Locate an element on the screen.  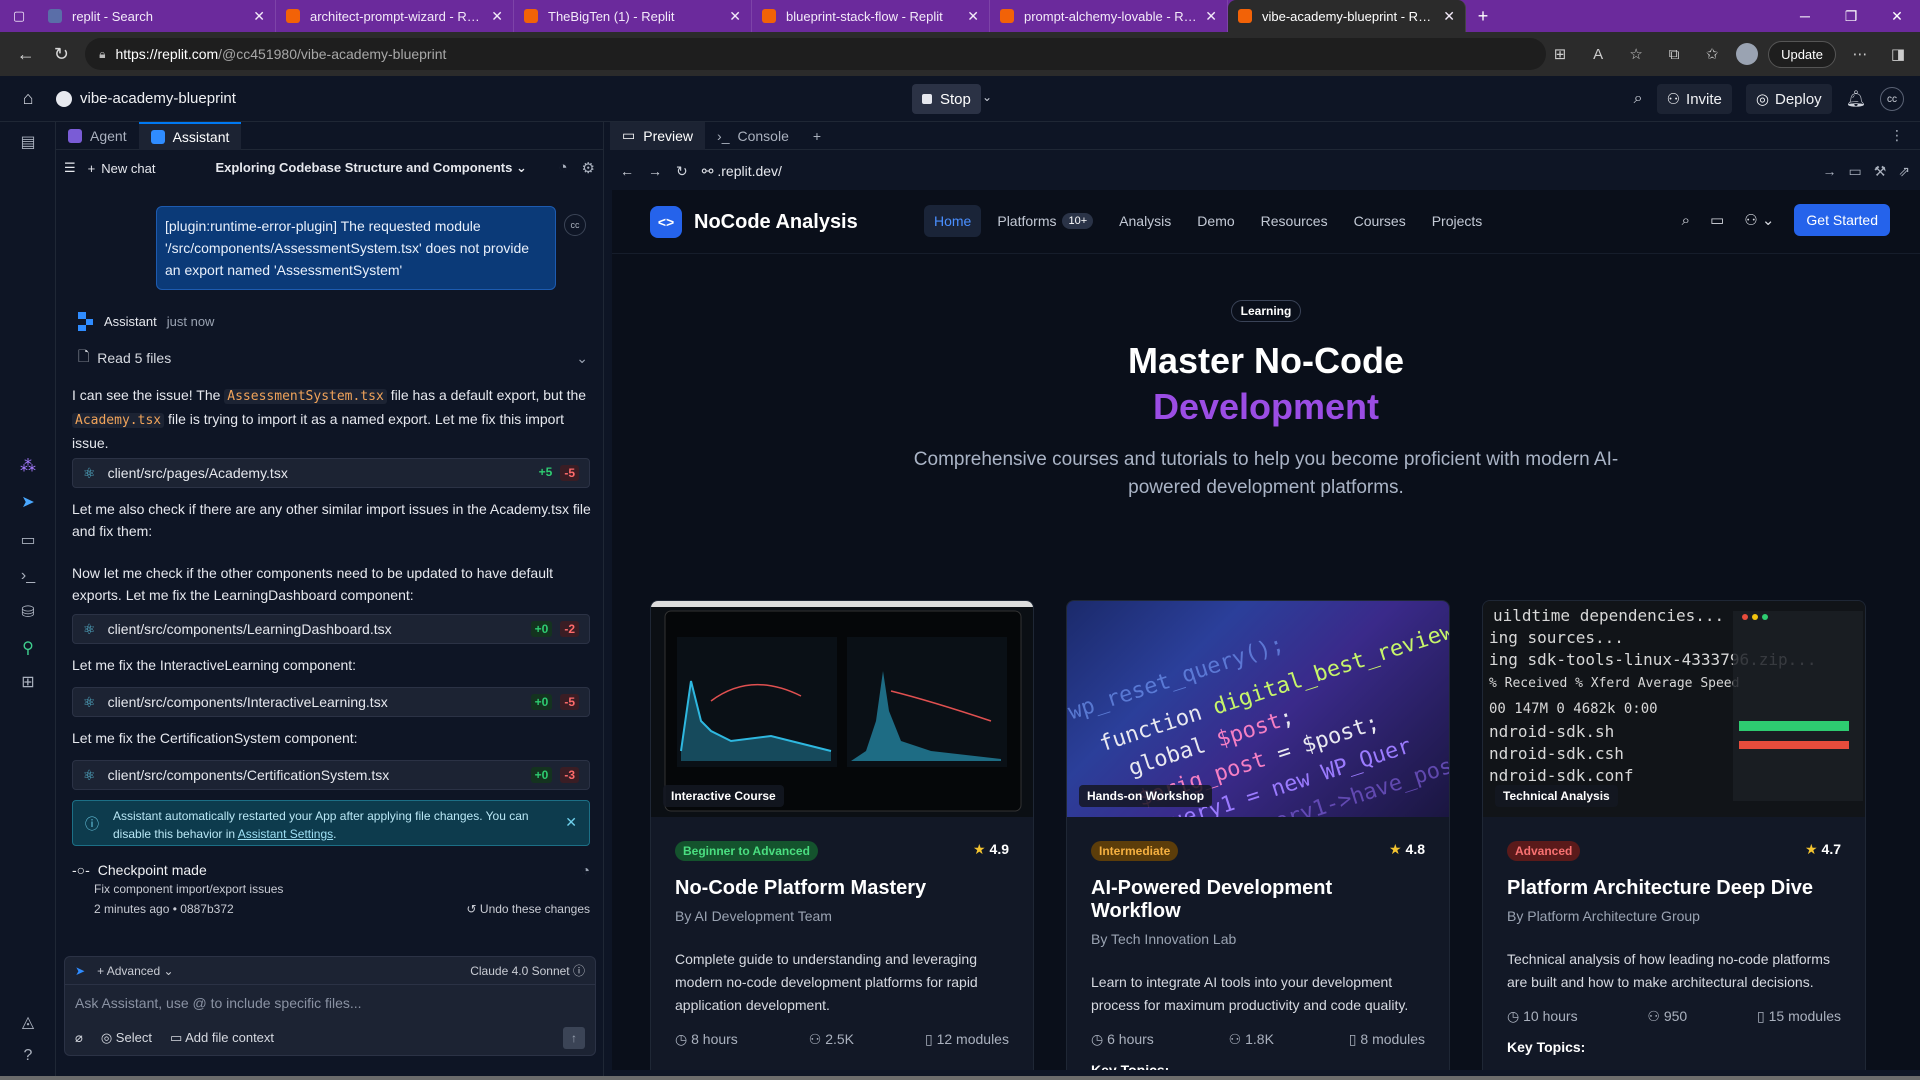
files-icon: ▤ is located at coordinates (28, 142).